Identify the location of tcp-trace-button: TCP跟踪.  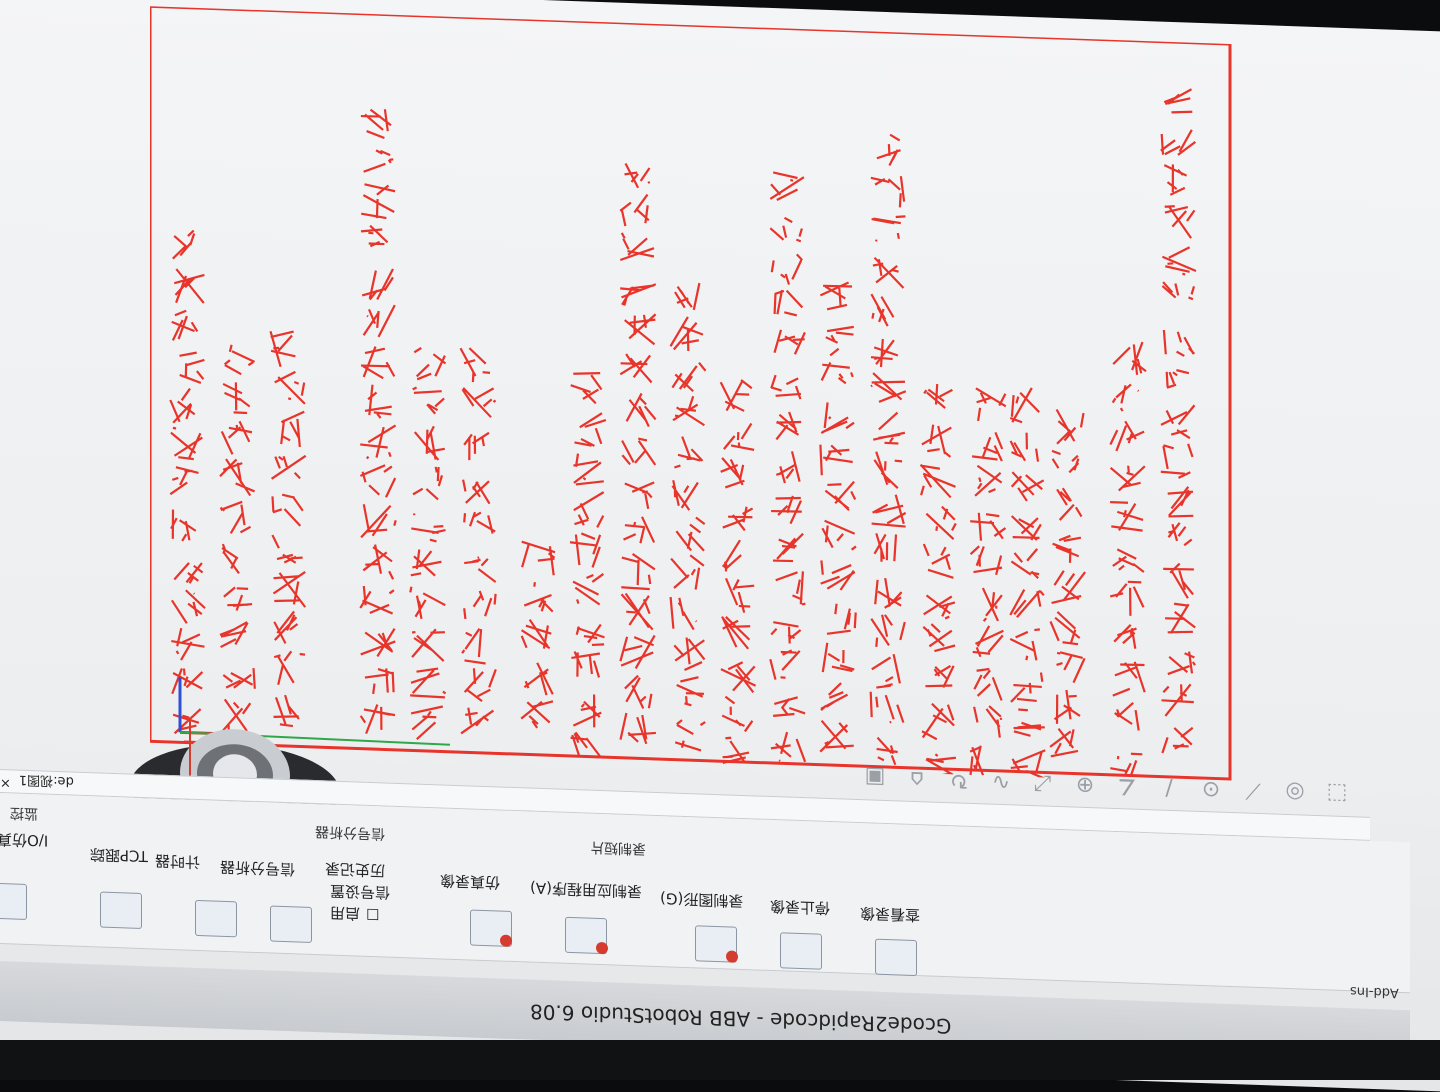
(119, 855).